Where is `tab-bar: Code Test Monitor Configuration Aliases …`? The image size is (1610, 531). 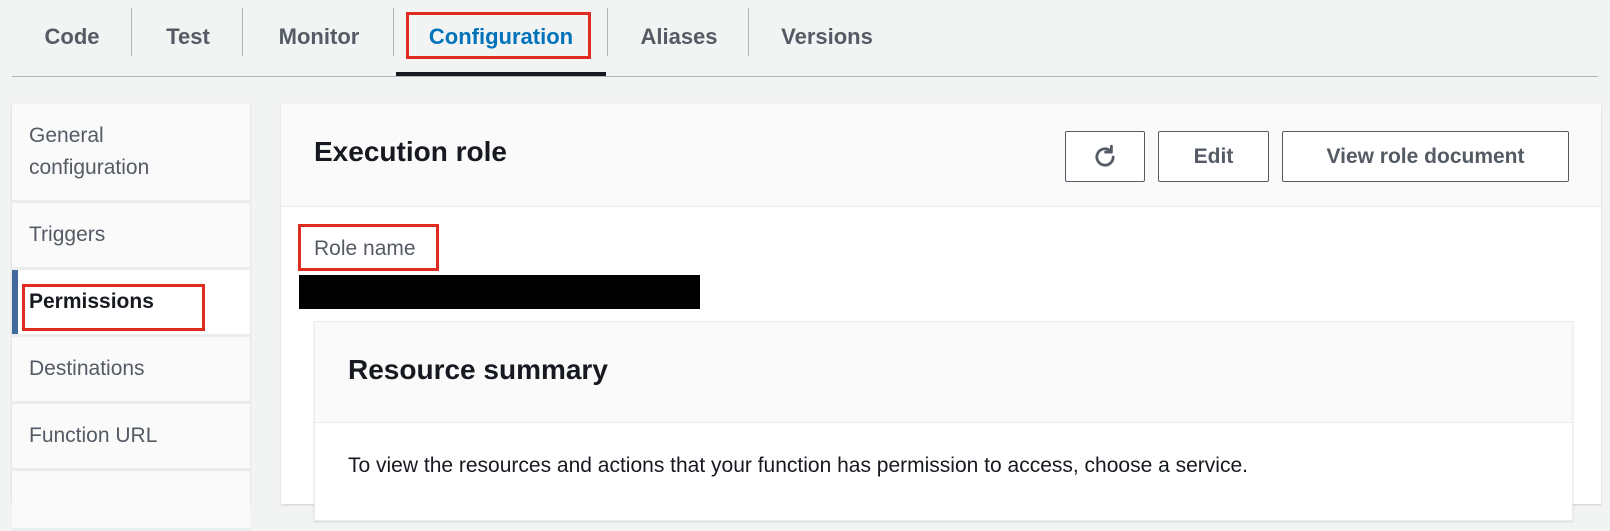 tab-bar: Code Test Monitor Configuration Aliases … is located at coordinates (805, 39).